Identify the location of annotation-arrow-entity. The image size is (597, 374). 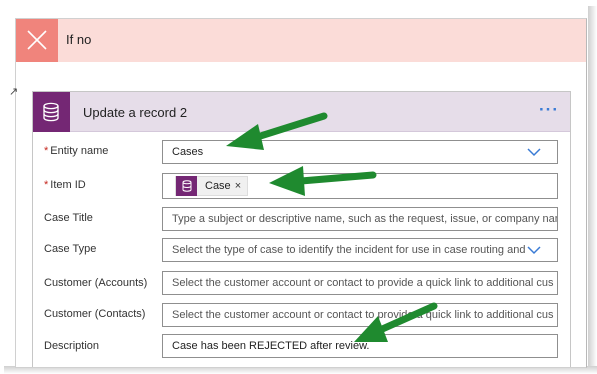
(277, 131).